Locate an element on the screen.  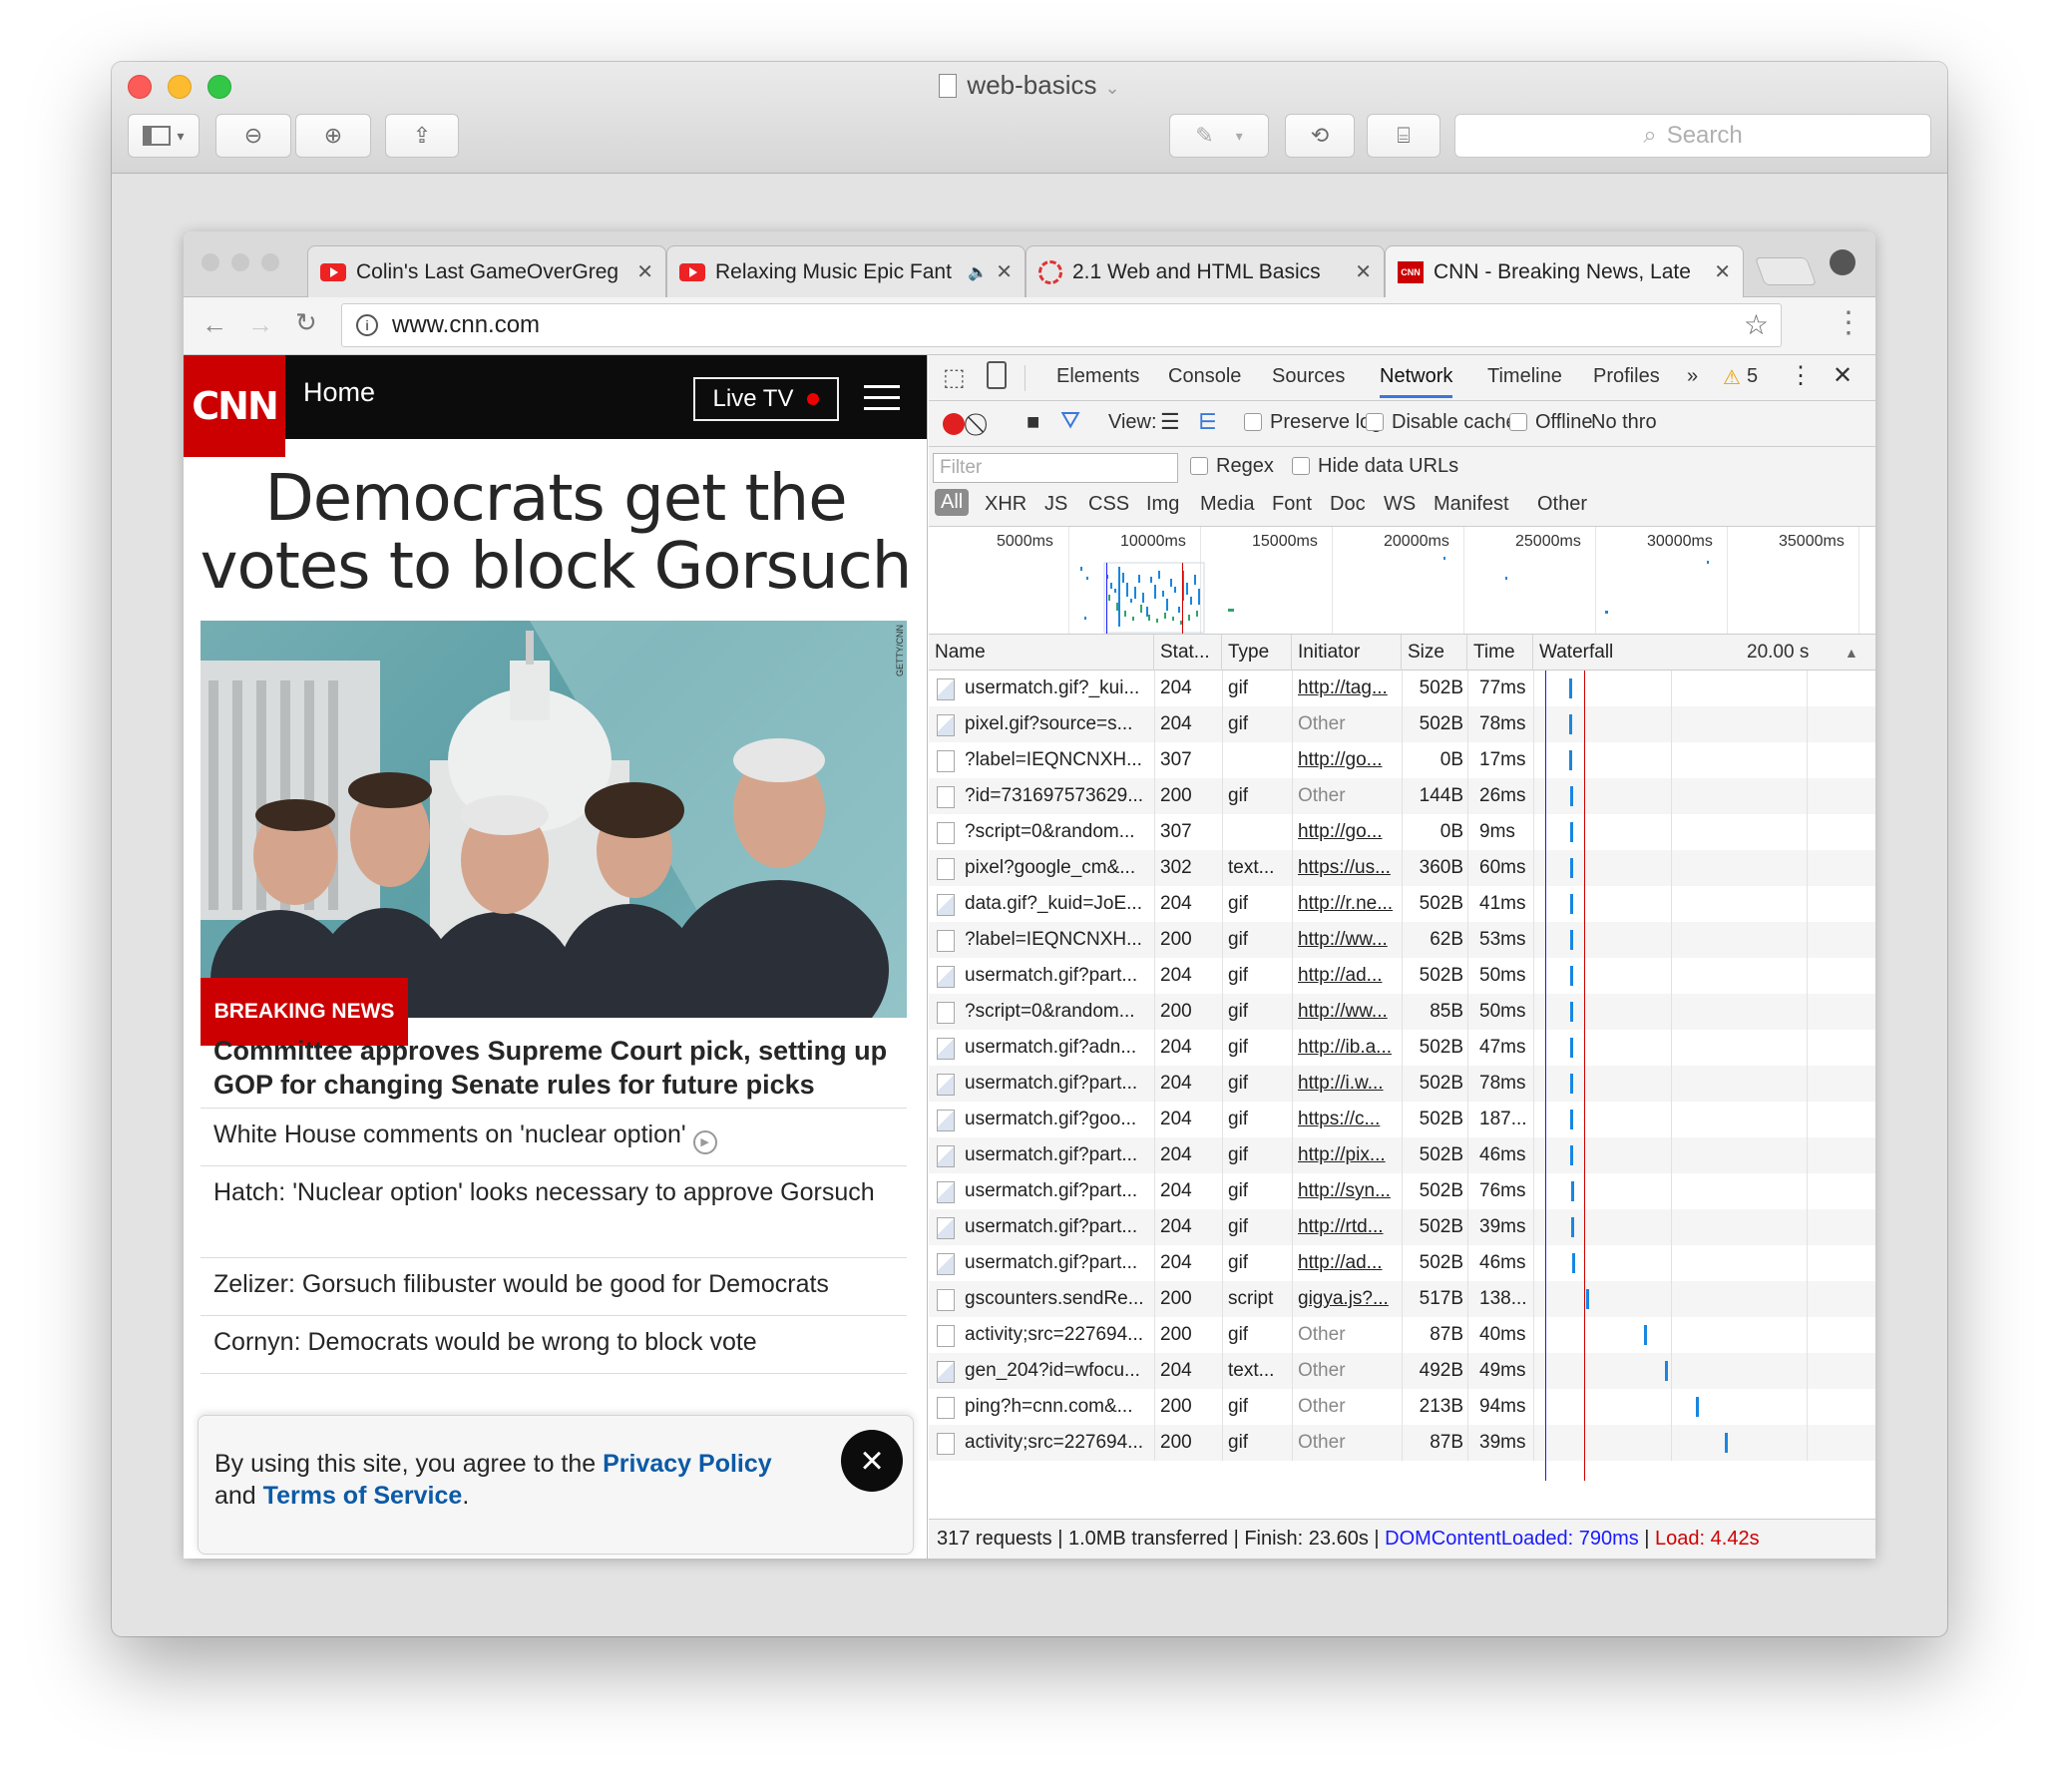
table-row: ?script=0&random... 307 http://go... 0B 9ms is located at coordinates (1402, 832).